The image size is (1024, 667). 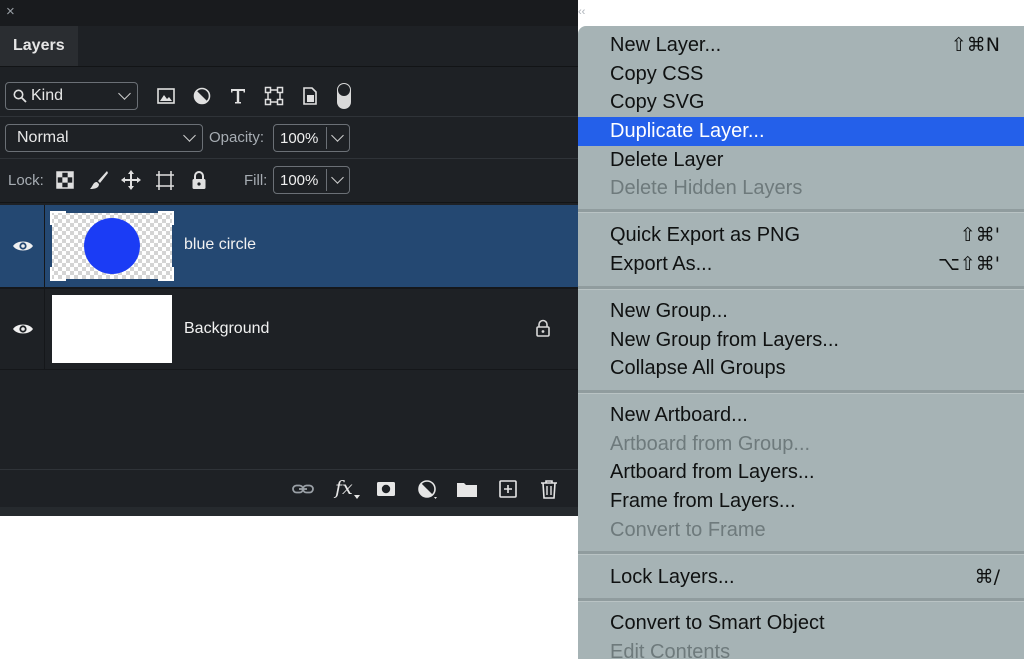 What do you see at coordinates (987, 577) in the screenshot?
I see `menu-item-shortcut: ⌘/` at bounding box center [987, 577].